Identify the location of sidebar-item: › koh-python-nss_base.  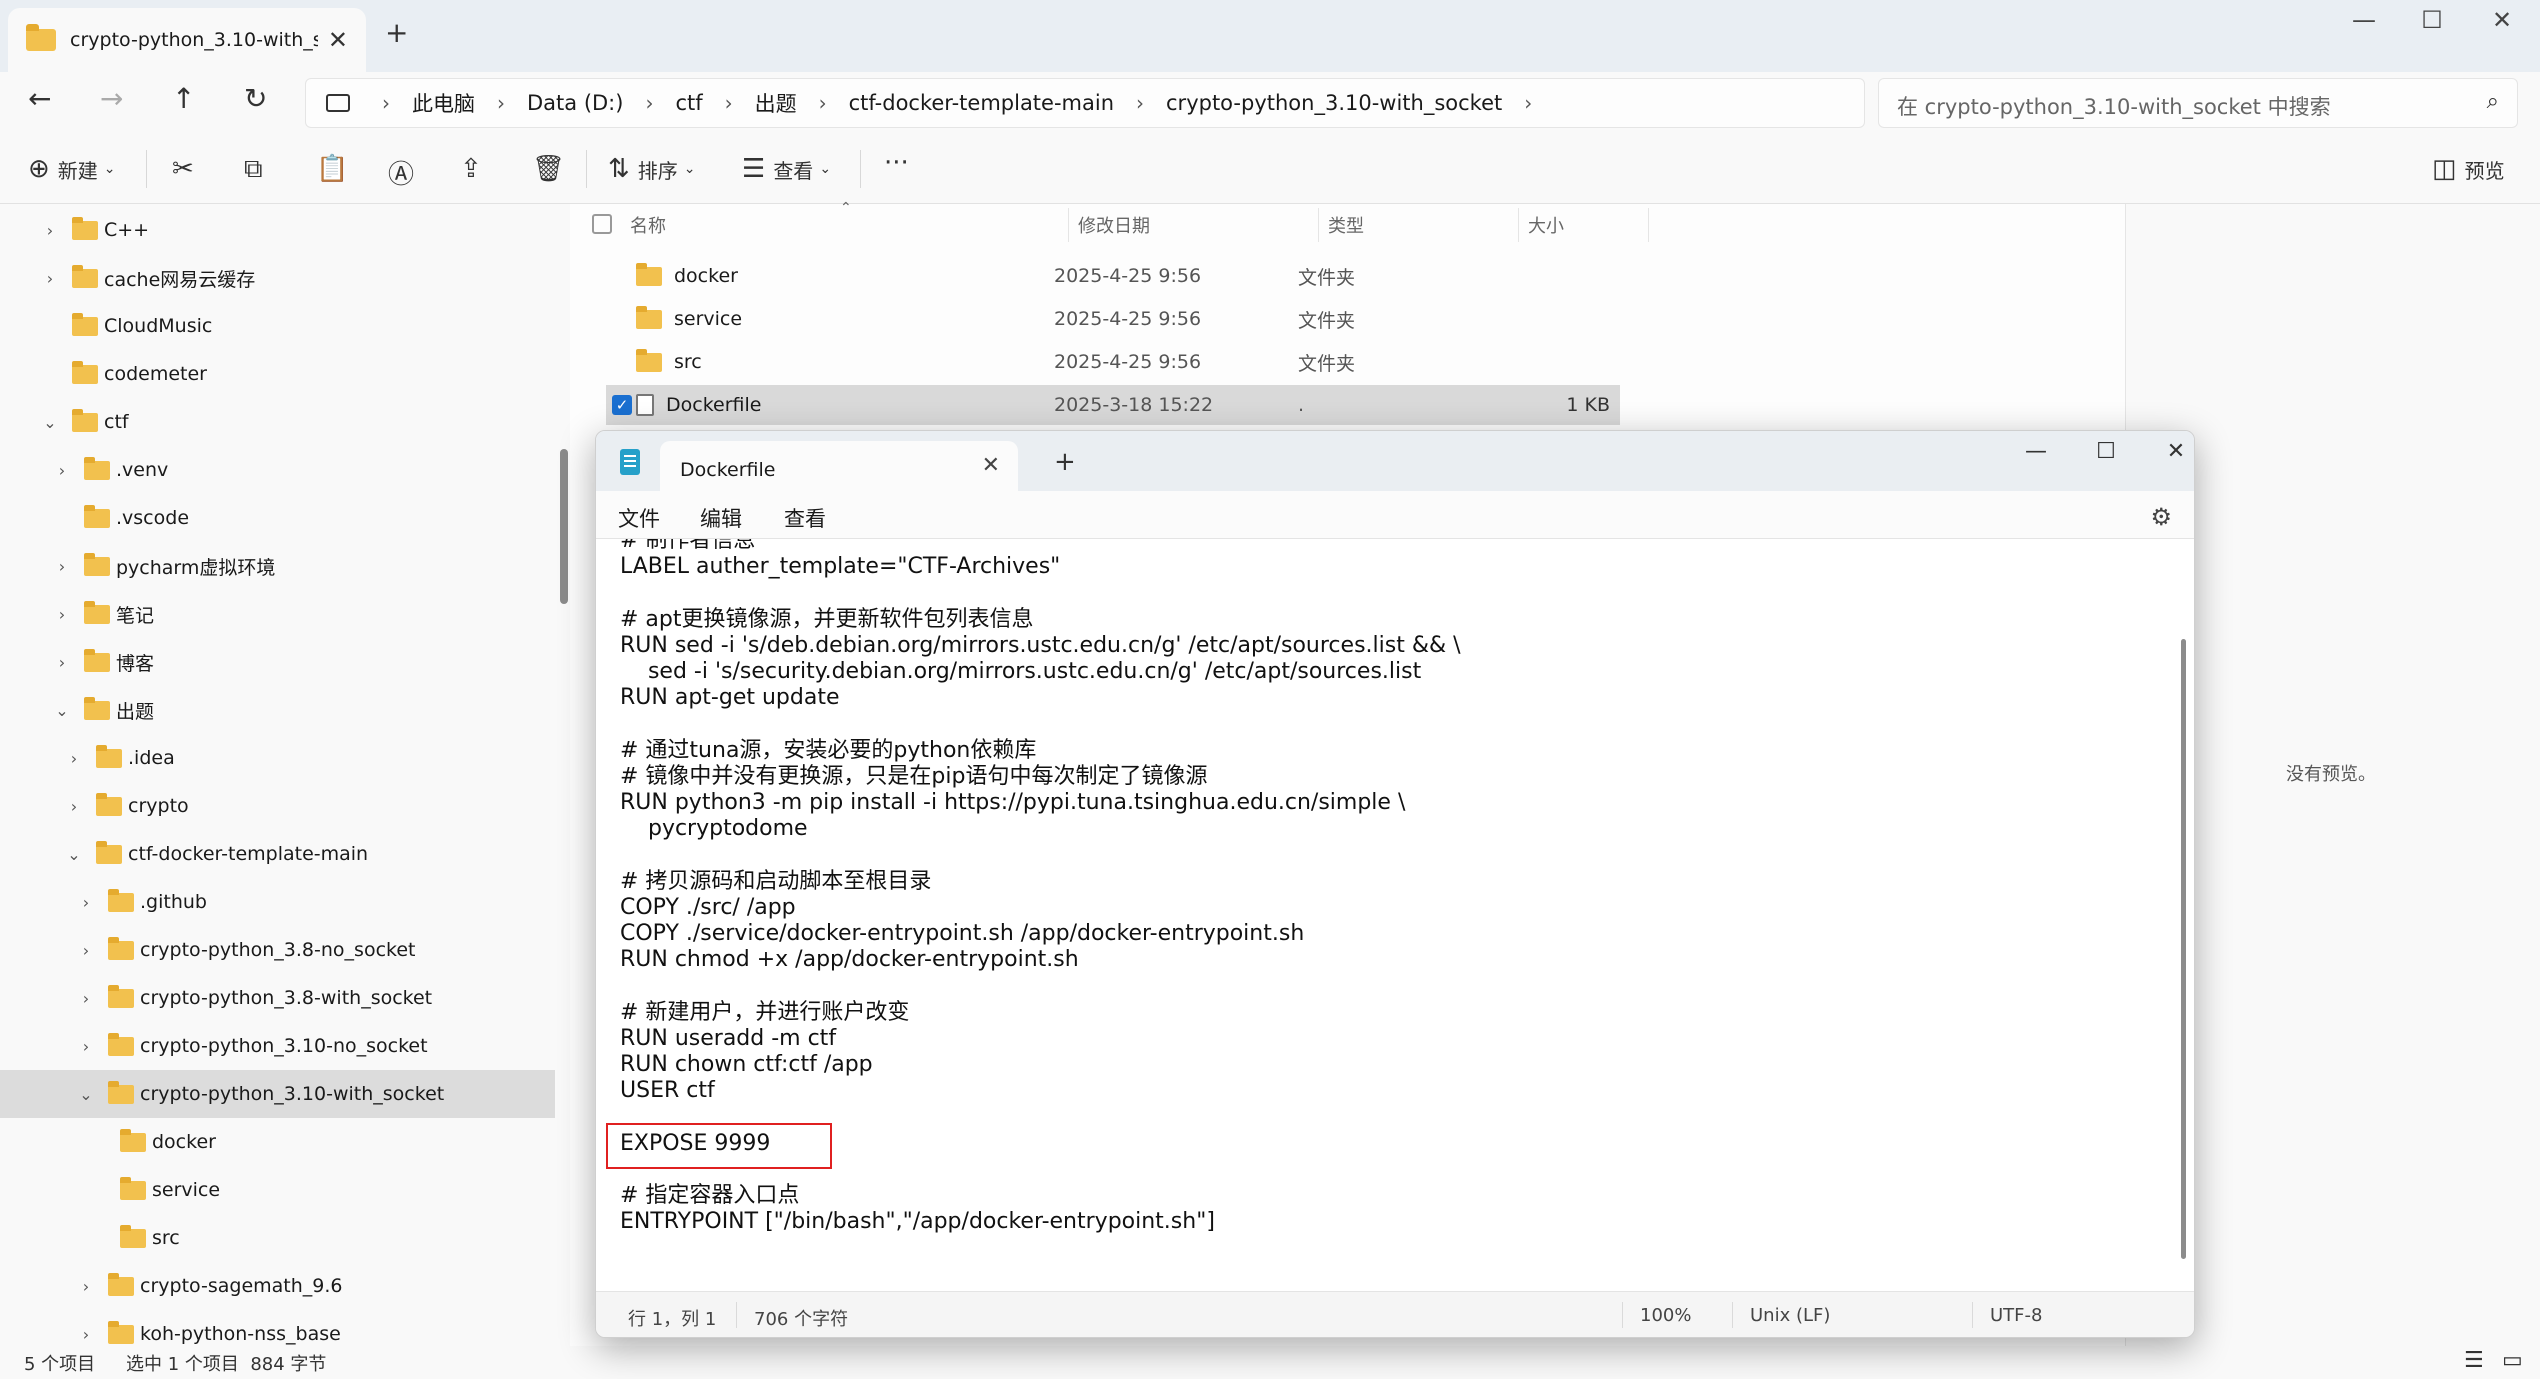
(277, 1328).